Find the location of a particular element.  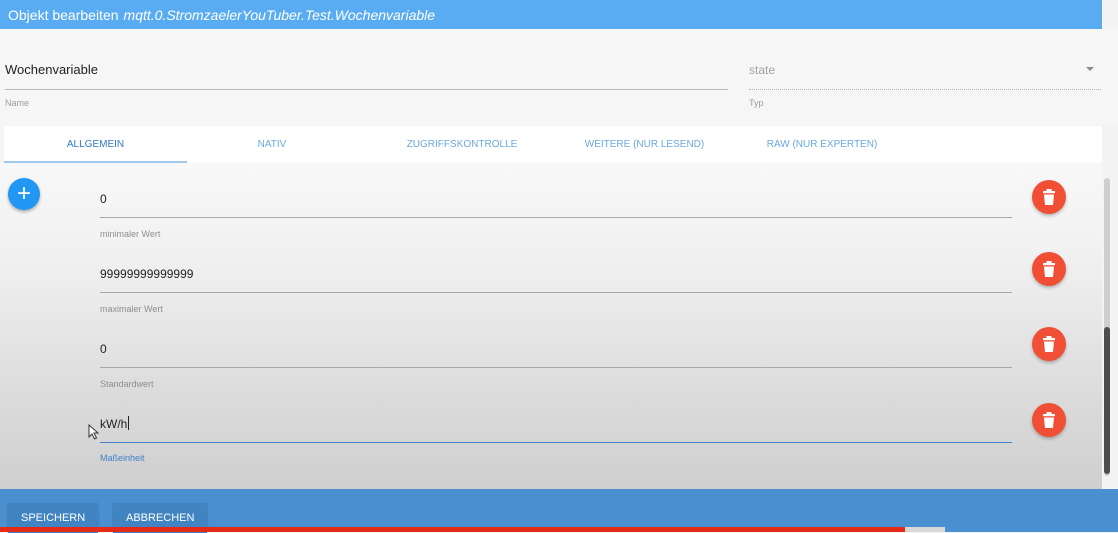

tab-nativ: NATIV is located at coordinates (272, 144).